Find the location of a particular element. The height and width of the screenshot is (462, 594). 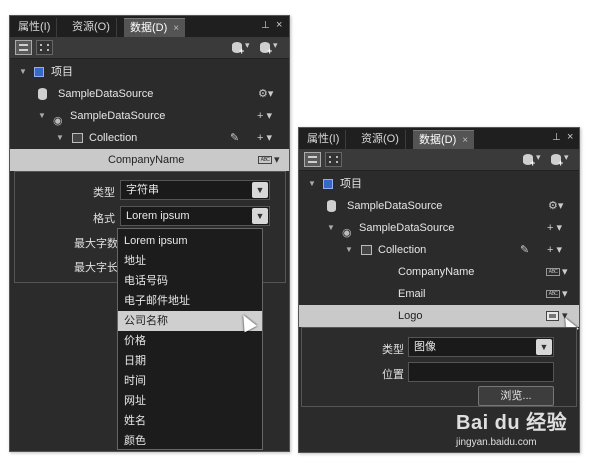

format-select: Lorem ipsum ▼ is located at coordinates (195, 216).